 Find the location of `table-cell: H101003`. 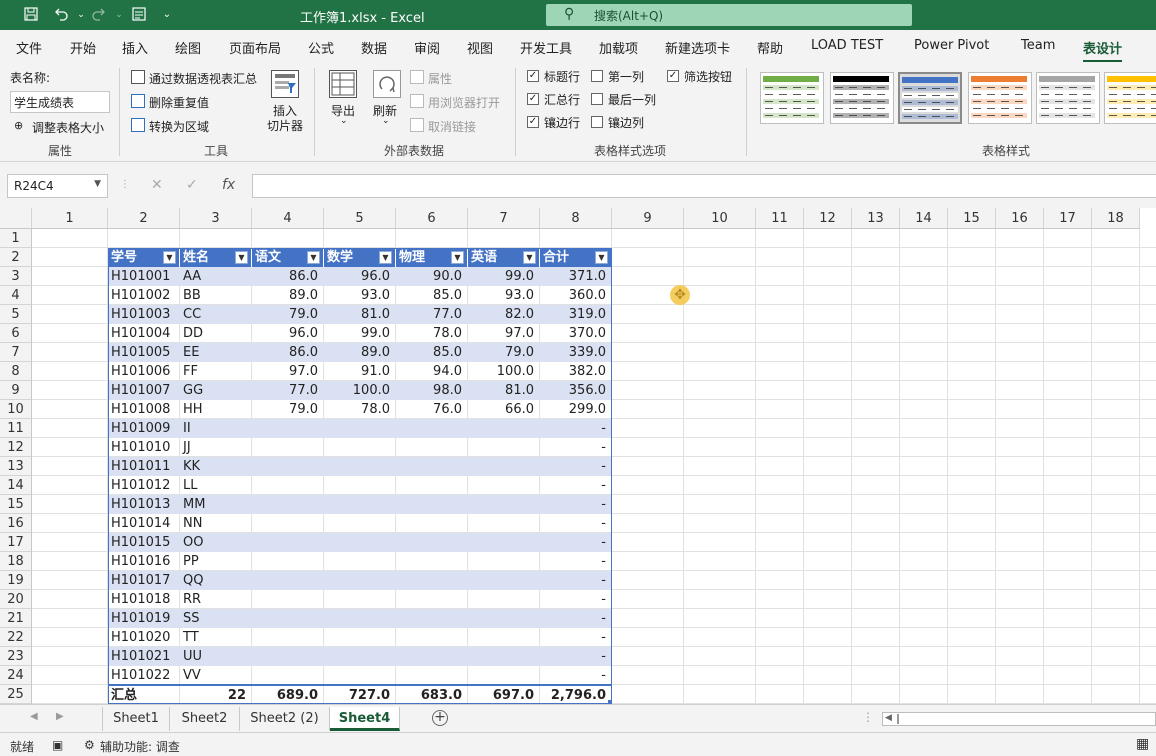

table-cell: H101003 is located at coordinates (144, 314).